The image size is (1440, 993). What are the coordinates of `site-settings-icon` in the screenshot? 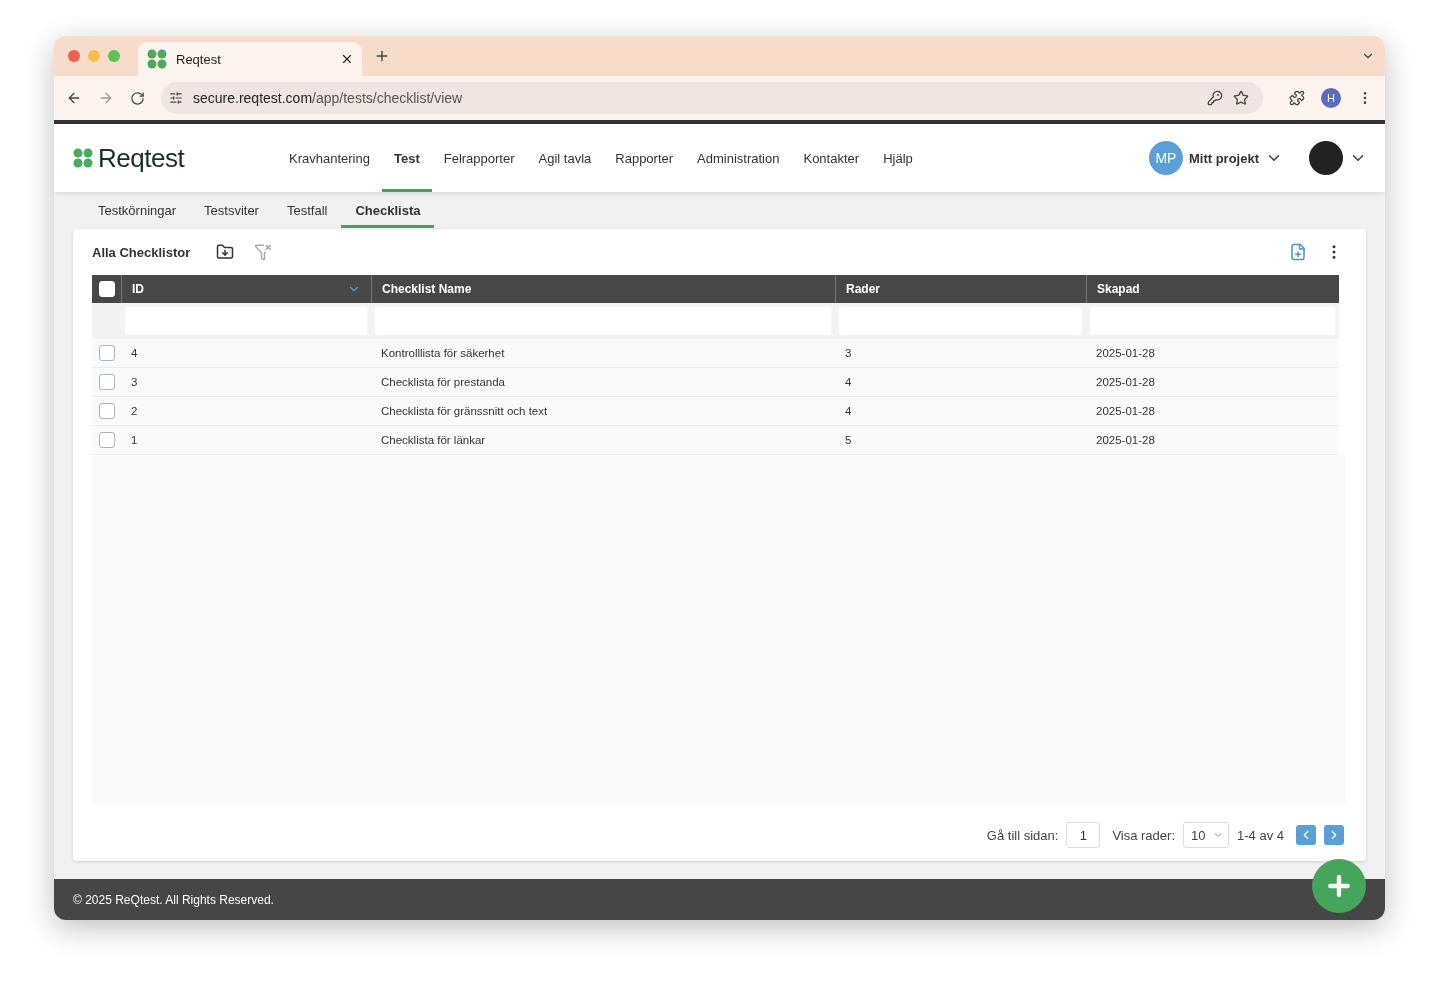 It's located at (176, 98).